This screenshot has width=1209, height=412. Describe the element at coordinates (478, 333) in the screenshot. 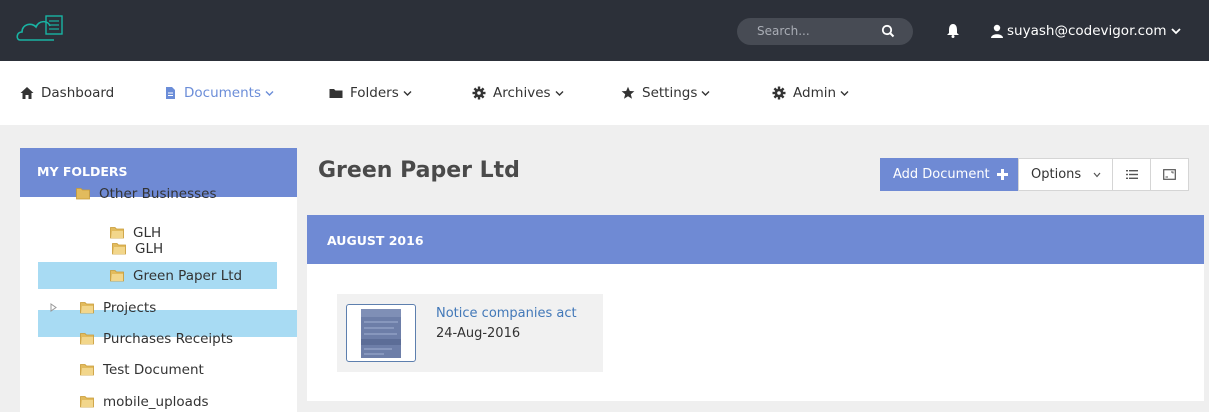

I see `document-date: 24-Aug-2016` at that location.